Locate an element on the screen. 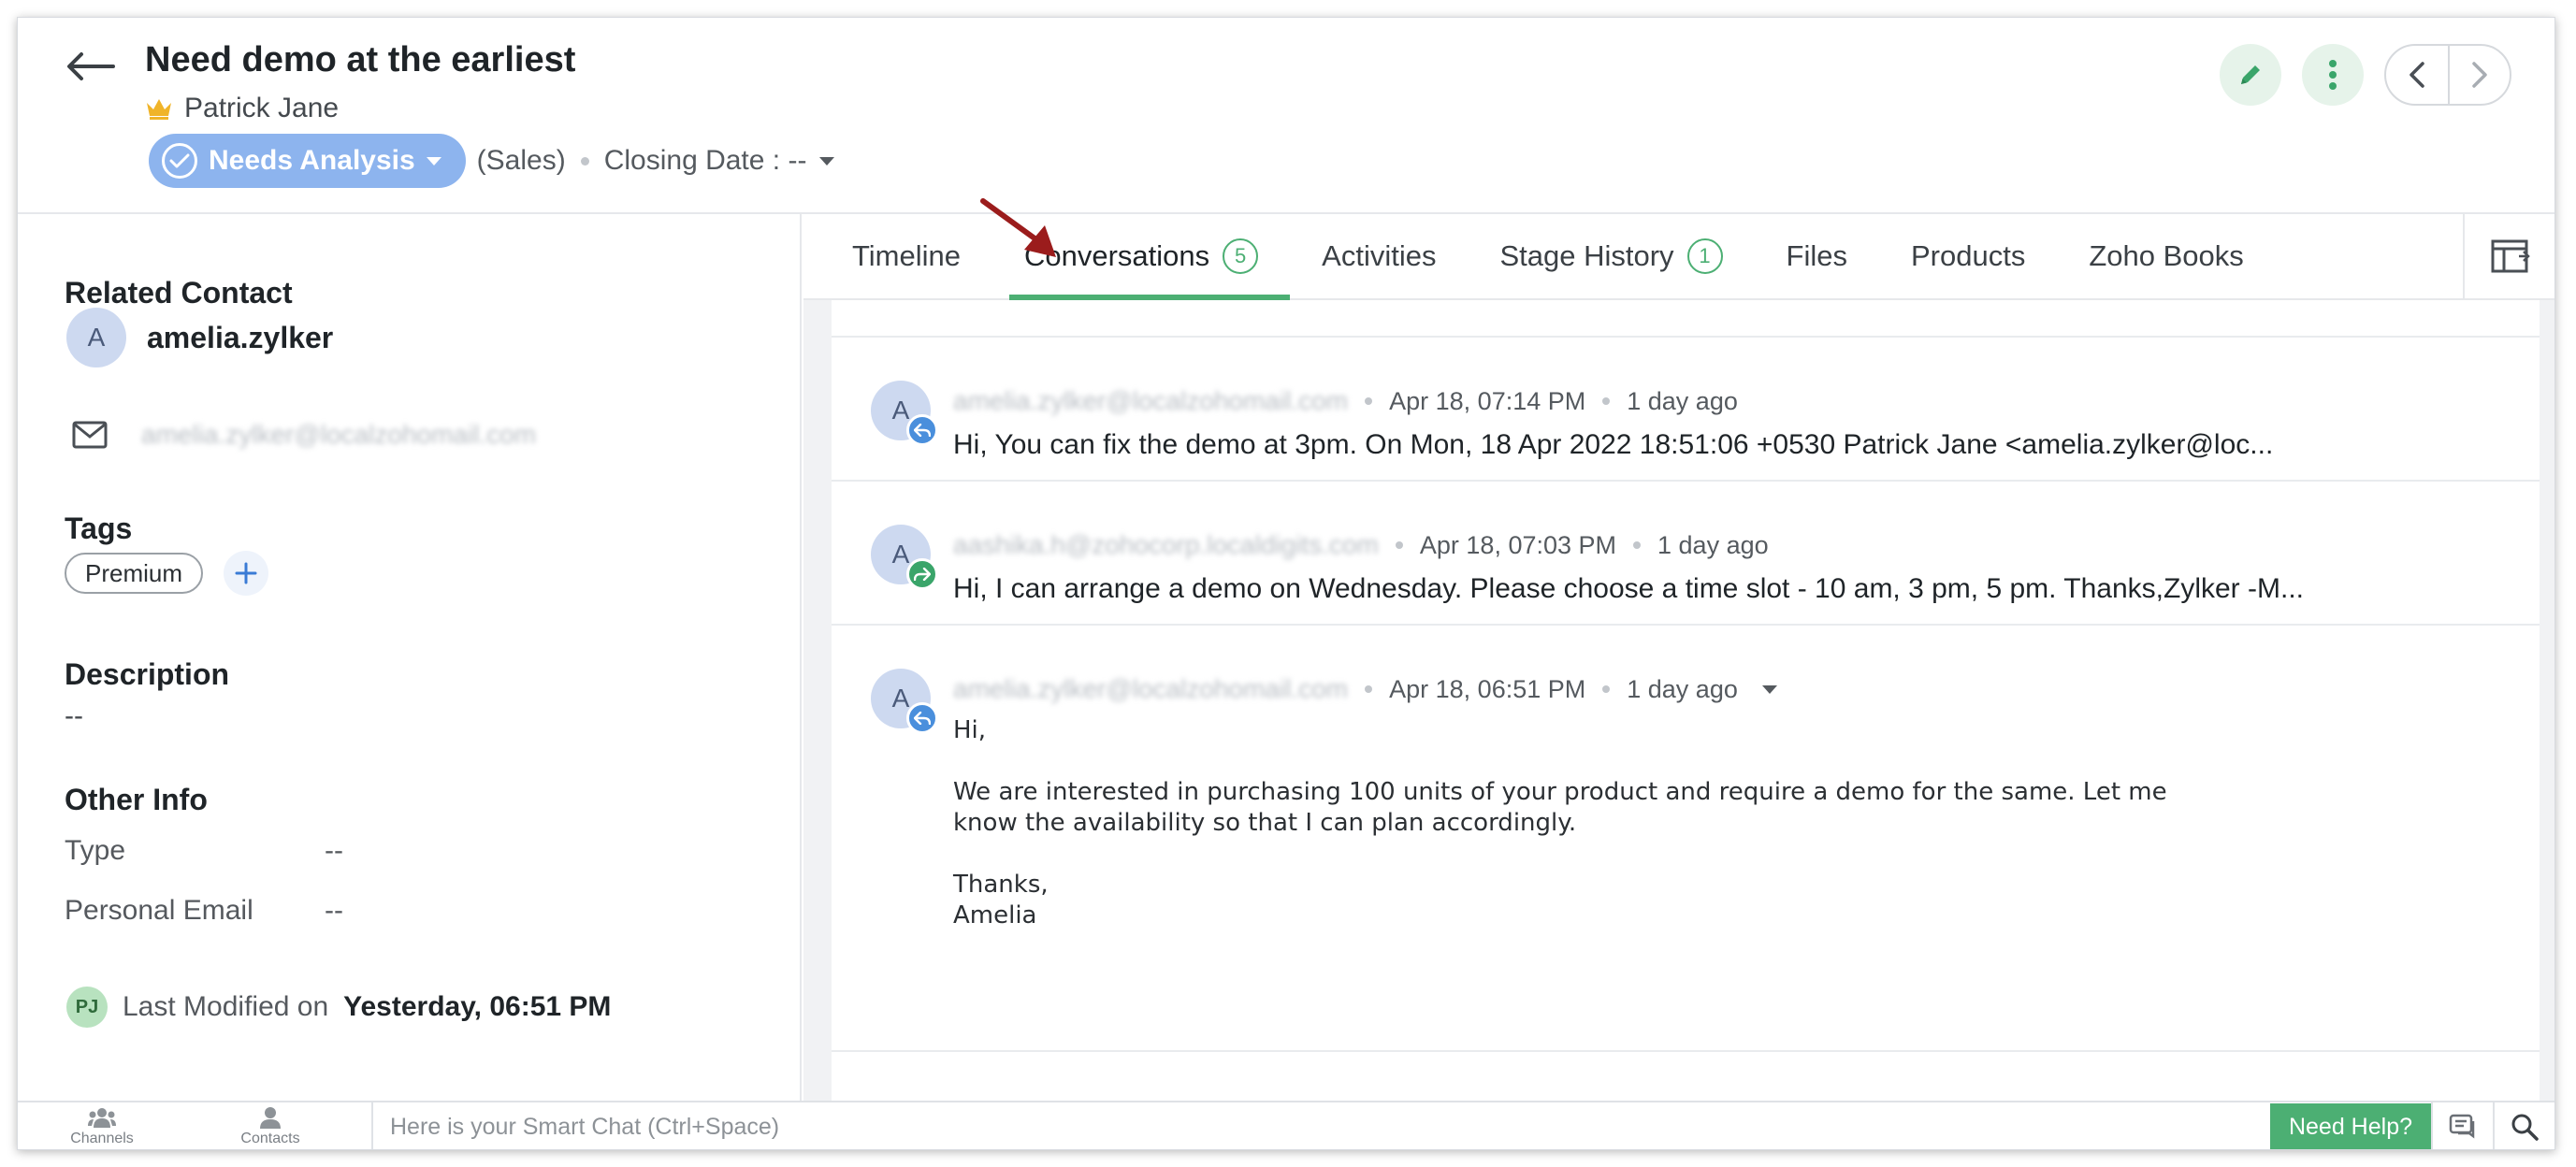 The height and width of the screenshot is (1167, 2576). back-button is located at coordinates (91, 66).